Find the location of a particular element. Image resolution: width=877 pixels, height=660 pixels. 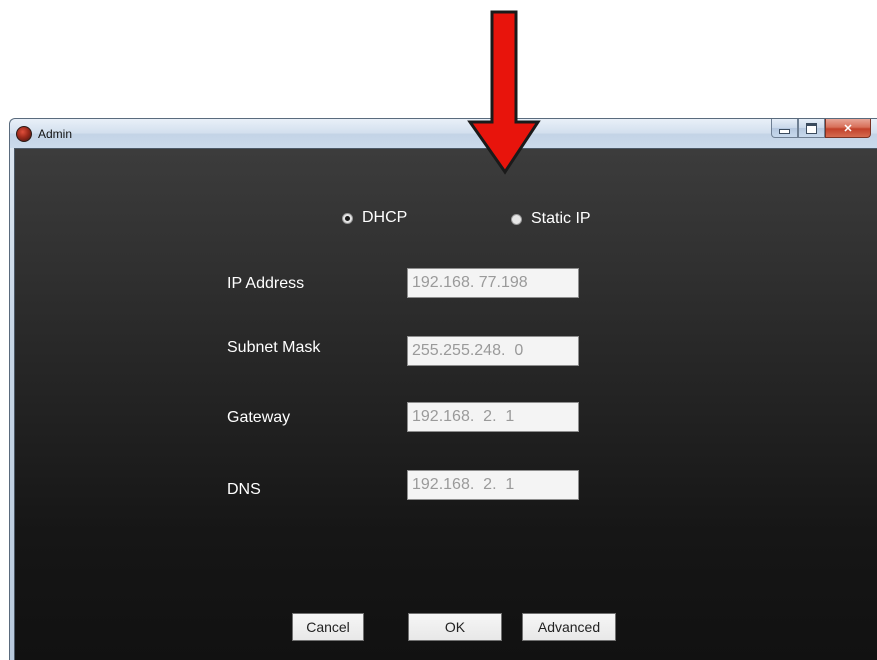

title-bar: Admin ✕ is located at coordinates (443, 133).